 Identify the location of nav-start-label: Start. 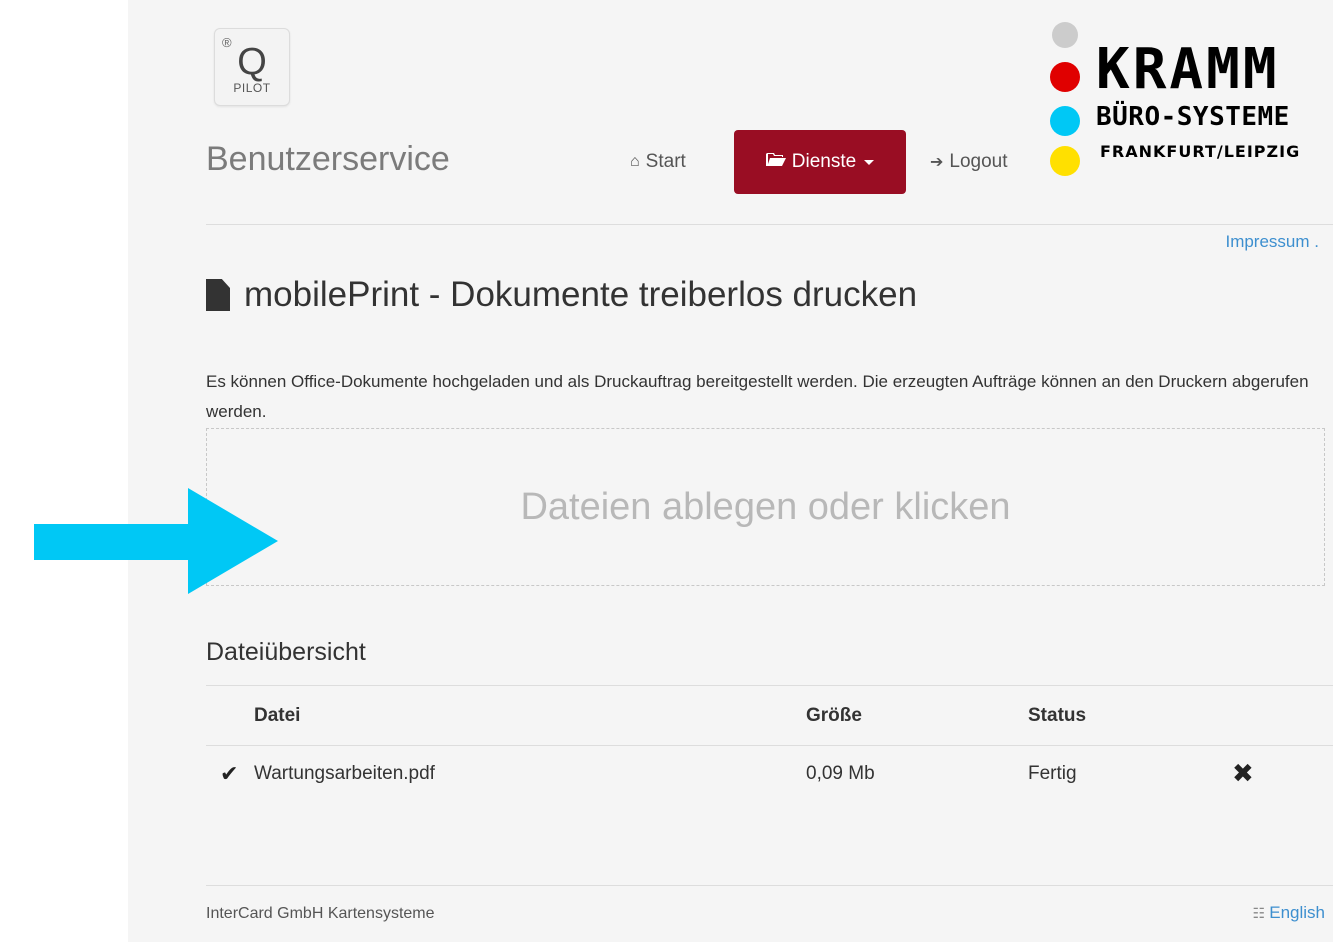
(665, 161).